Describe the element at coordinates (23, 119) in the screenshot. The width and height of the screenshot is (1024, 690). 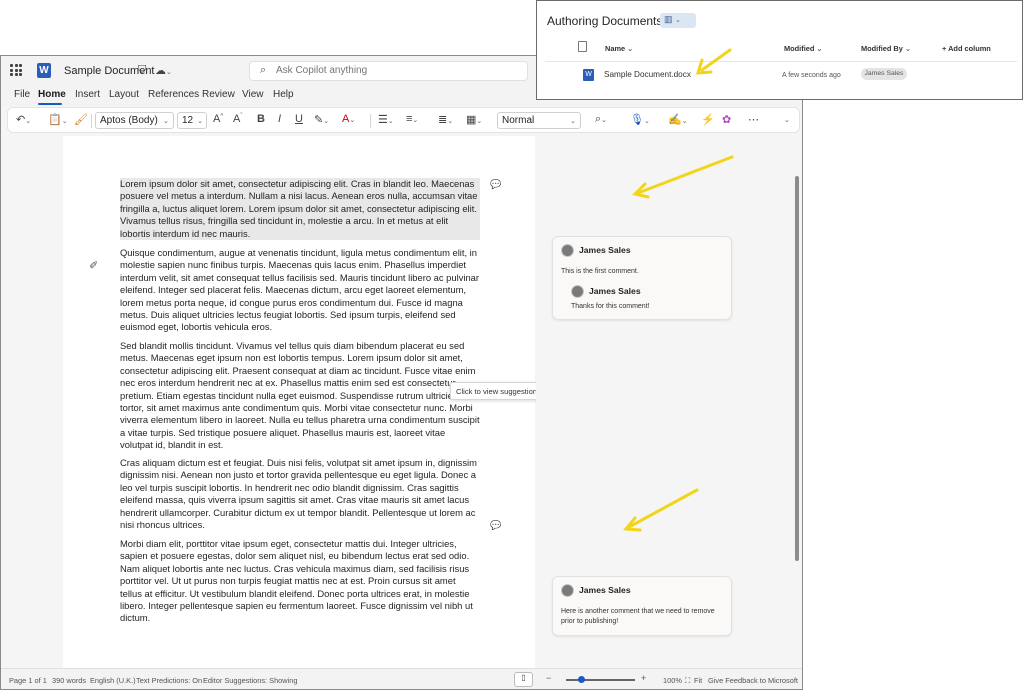
I see `undo-icon: ↶⌄` at that location.